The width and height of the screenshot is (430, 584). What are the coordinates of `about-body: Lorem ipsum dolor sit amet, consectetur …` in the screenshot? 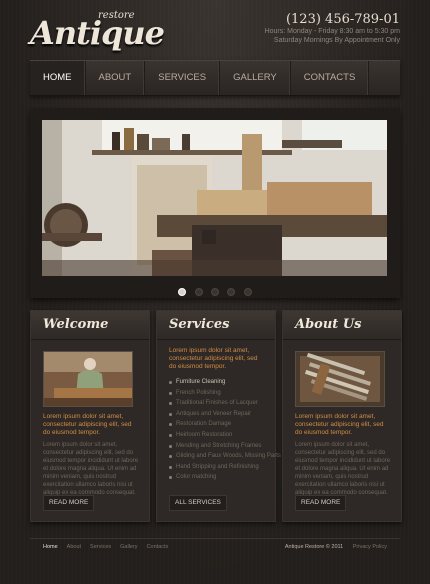 It's located at (343, 469).